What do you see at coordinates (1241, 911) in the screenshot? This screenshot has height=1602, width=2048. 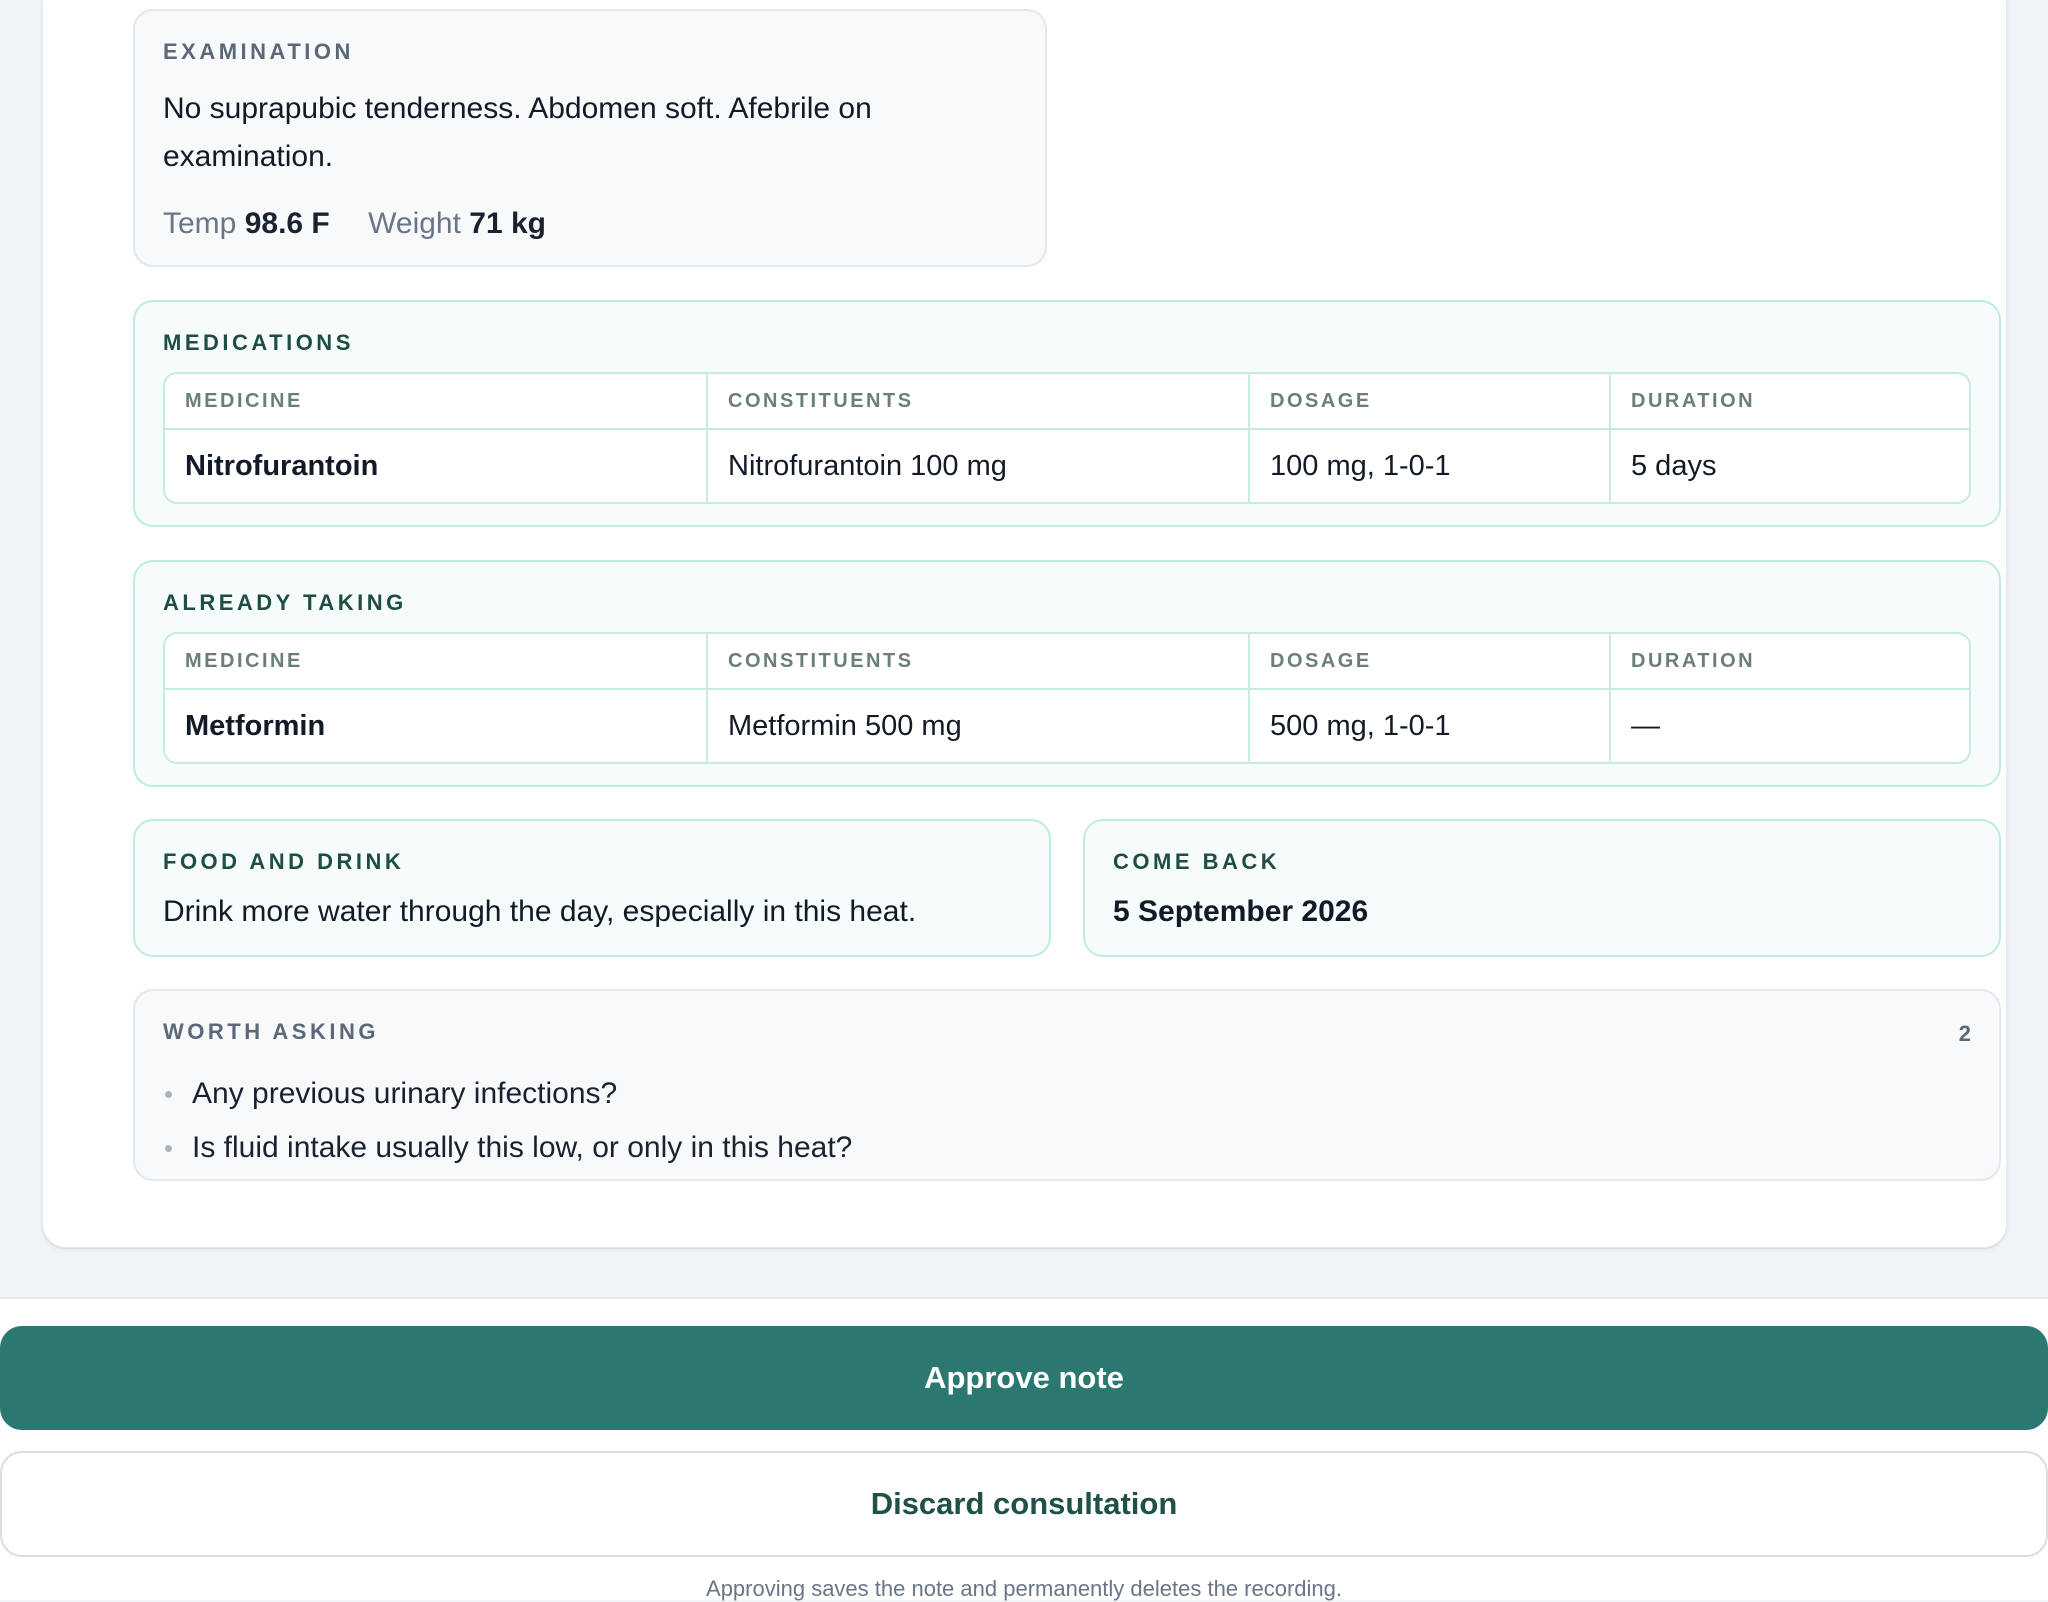 I see `come-back-date: 5 September 2026` at bounding box center [1241, 911].